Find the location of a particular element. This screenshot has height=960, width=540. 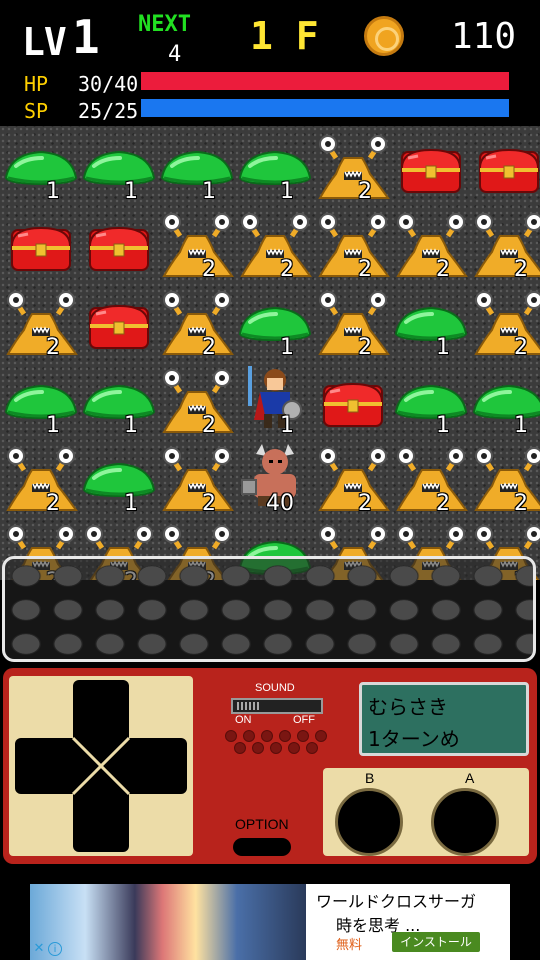

b-button is located at coordinates (369, 822).